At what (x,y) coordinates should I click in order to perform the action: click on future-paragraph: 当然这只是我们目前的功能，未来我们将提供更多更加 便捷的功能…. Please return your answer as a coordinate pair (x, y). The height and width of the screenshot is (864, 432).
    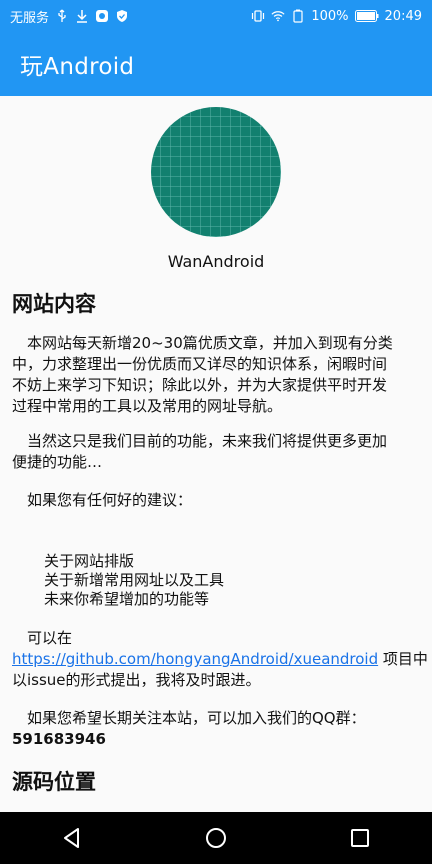
    Looking at the image, I should click on (222, 452).